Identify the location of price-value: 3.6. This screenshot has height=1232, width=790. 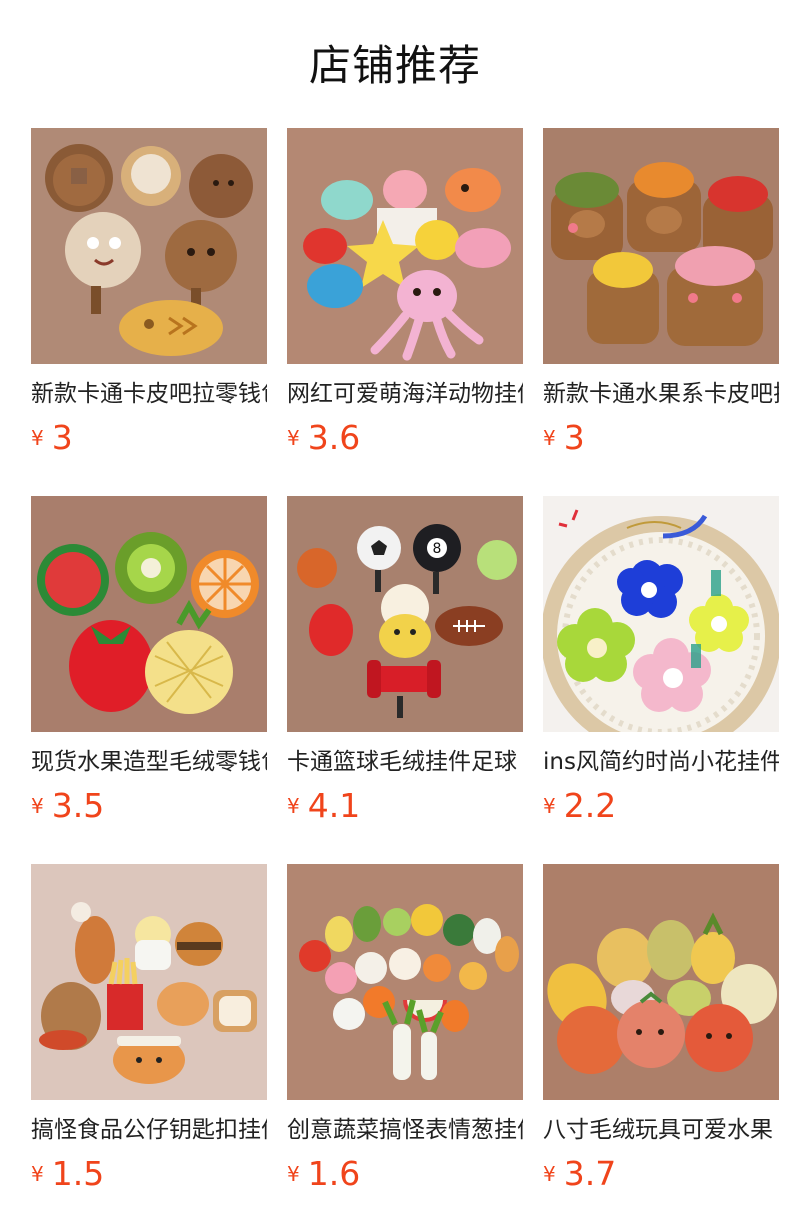
(334, 437).